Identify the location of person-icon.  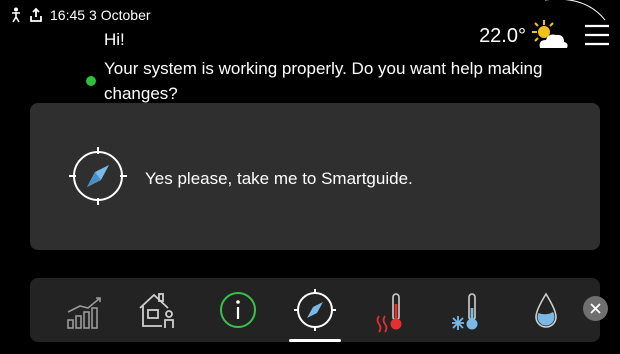
(16, 15).